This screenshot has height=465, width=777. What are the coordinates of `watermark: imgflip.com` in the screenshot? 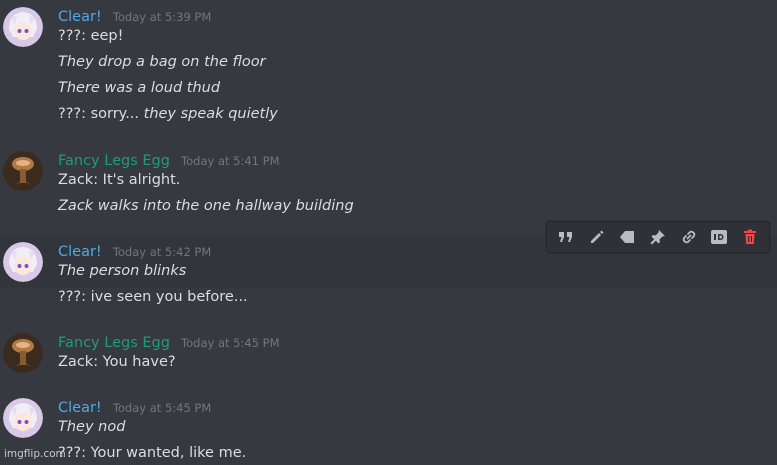 It's located at (35, 454).